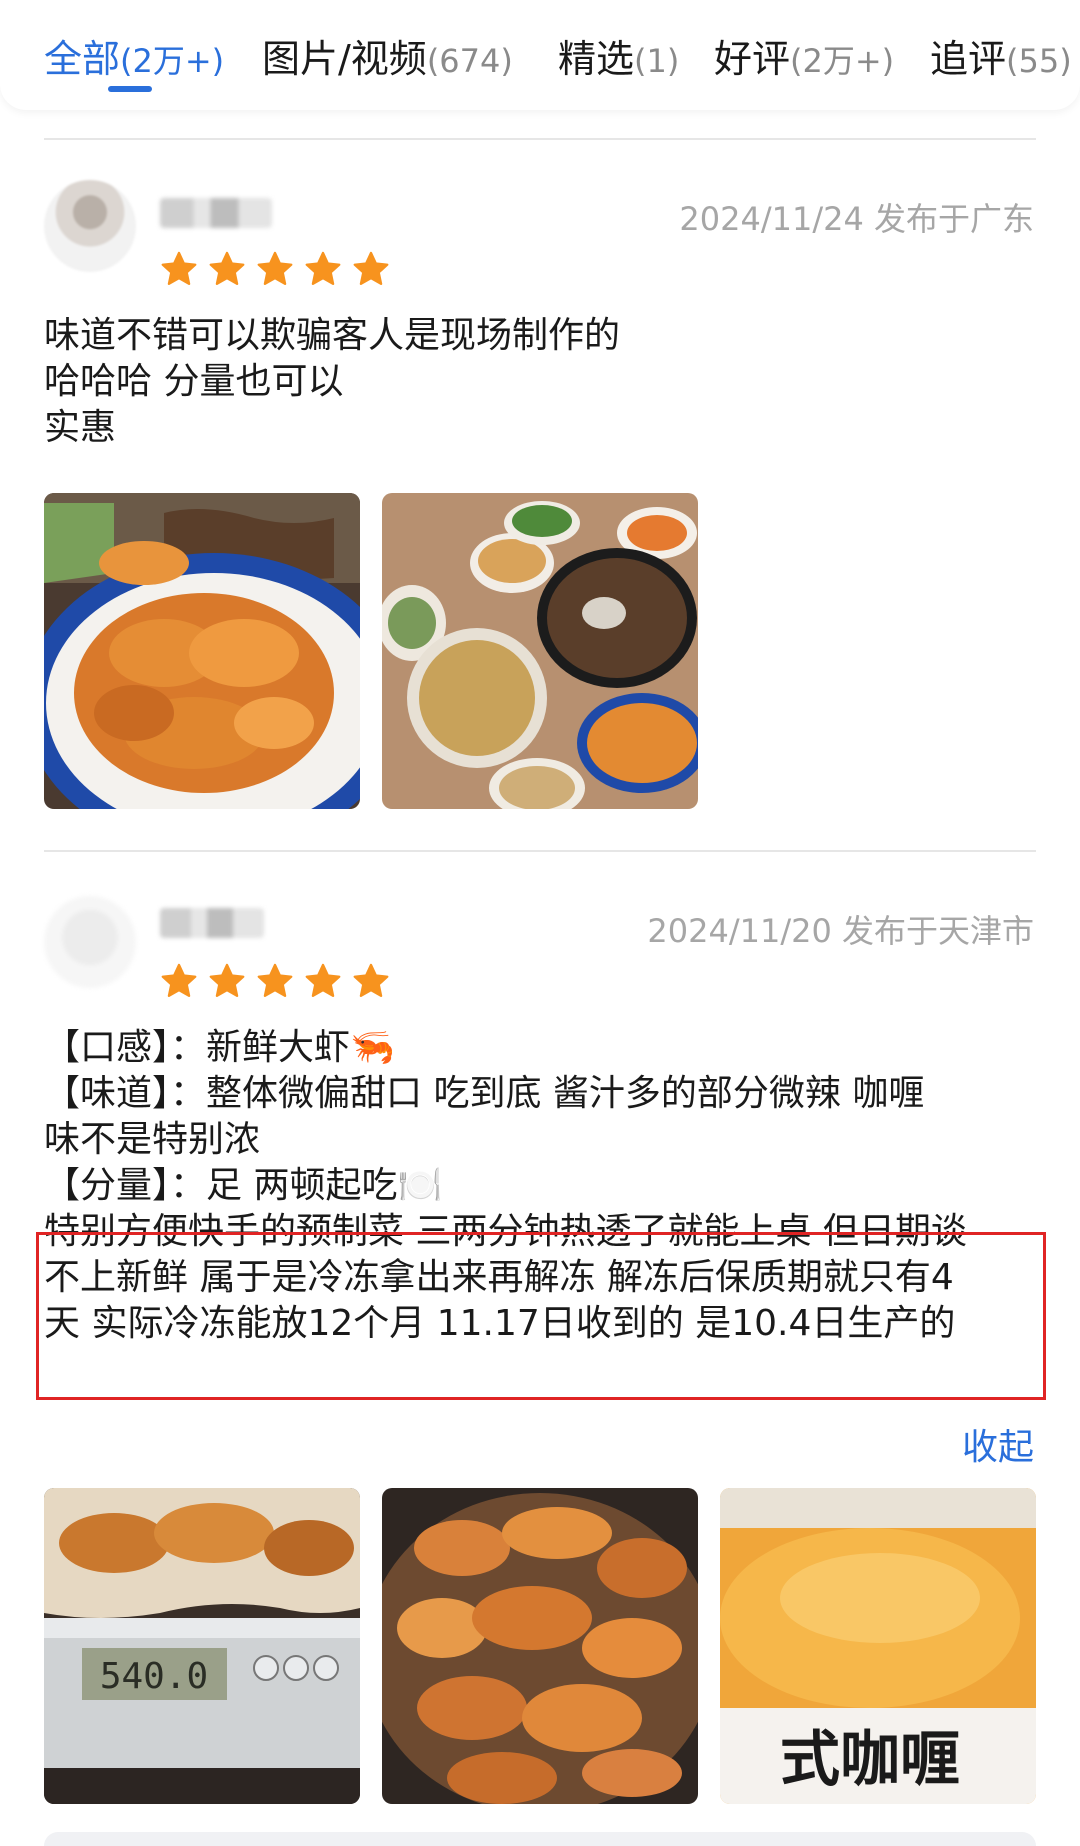 The height and width of the screenshot is (1846, 1080). Describe the element at coordinates (657, 61) in the screenshot. I see `tab-count: (1)` at that location.